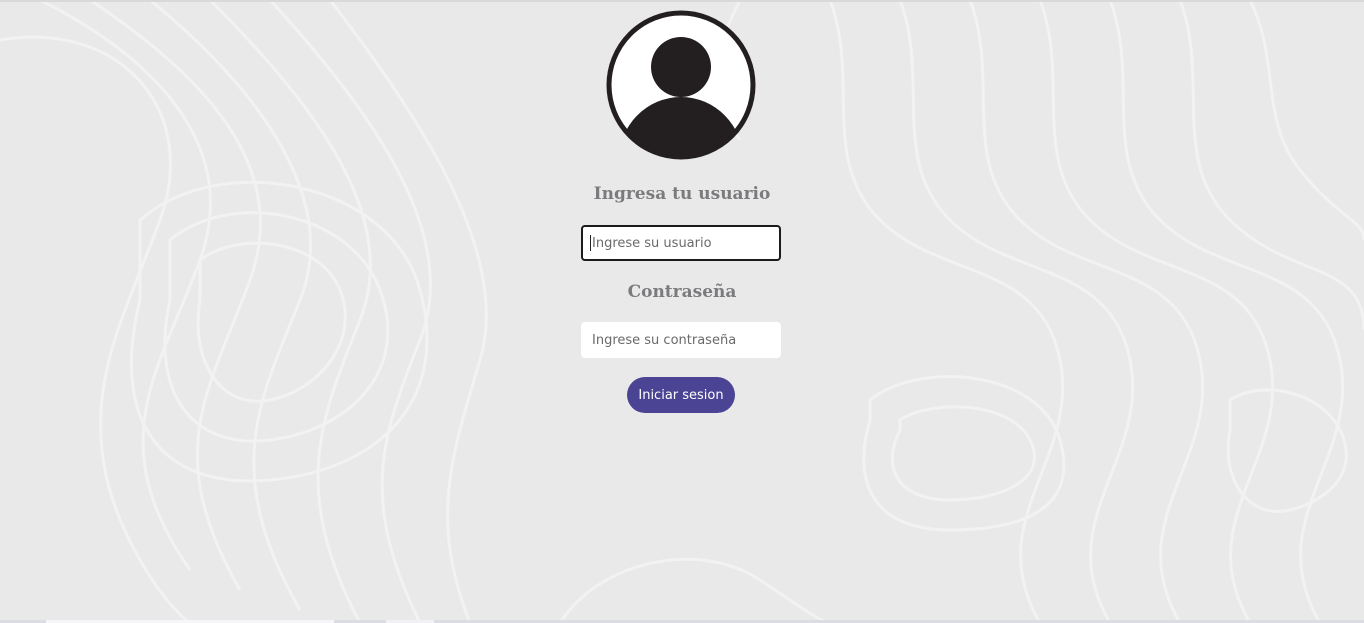 The width and height of the screenshot is (1364, 623). What do you see at coordinates (681, 243) in the screenshot?
I see `username-input` at bounding box center [681, 243].